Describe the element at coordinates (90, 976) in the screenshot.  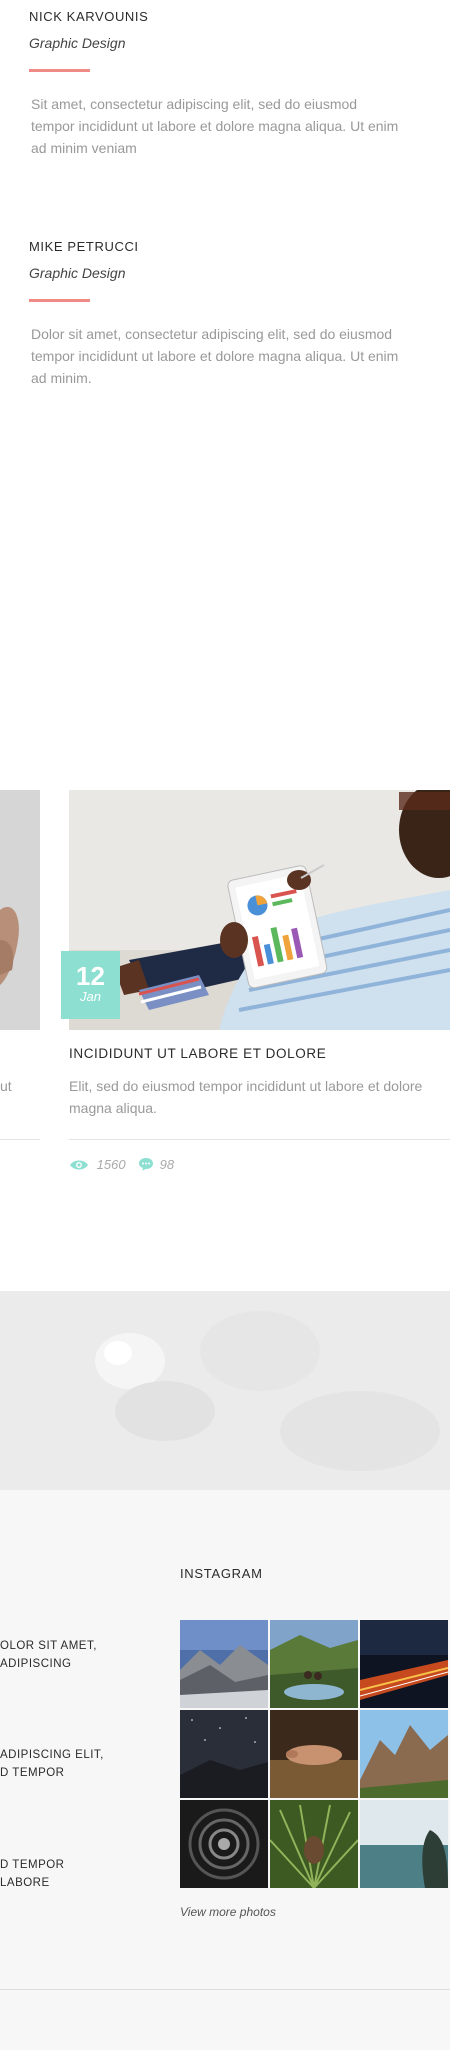
I see `post-date-day: 12` at that location.